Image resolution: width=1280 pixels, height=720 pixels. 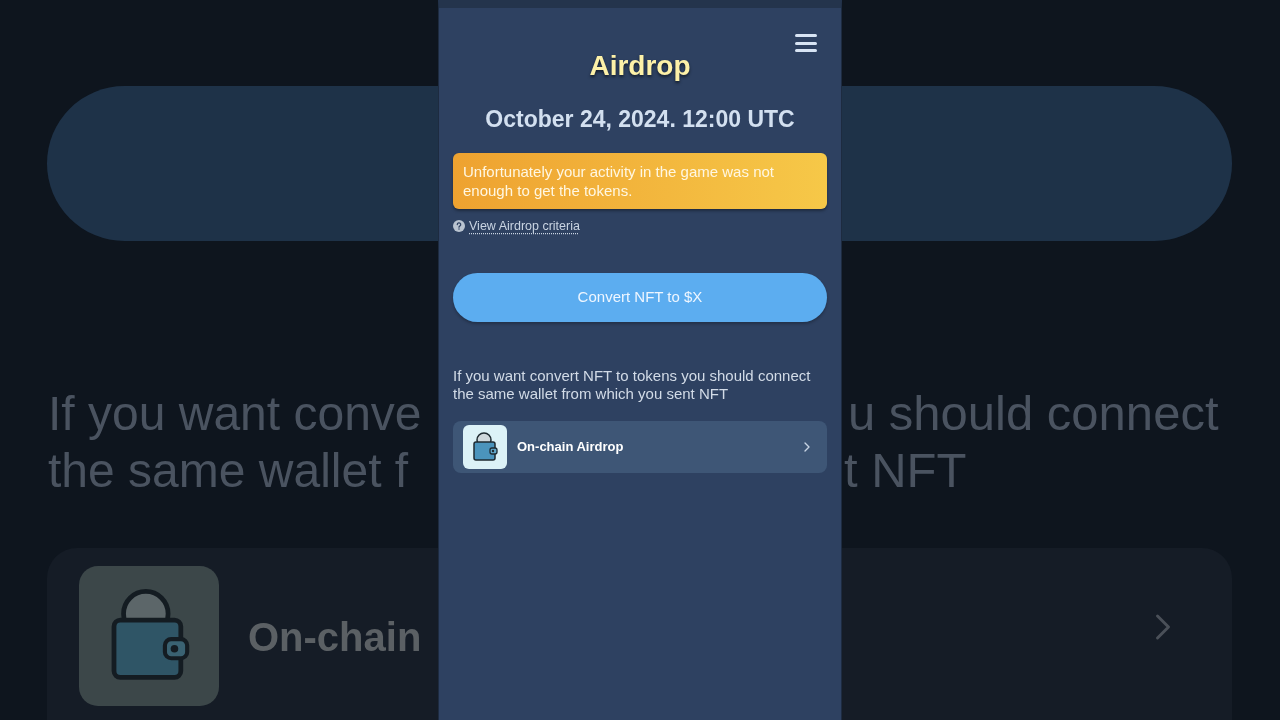 What do you see at coordinates (640, 66) in the screenshot?
I see `page-title: Airdrop` at bounding box center [640, 66].